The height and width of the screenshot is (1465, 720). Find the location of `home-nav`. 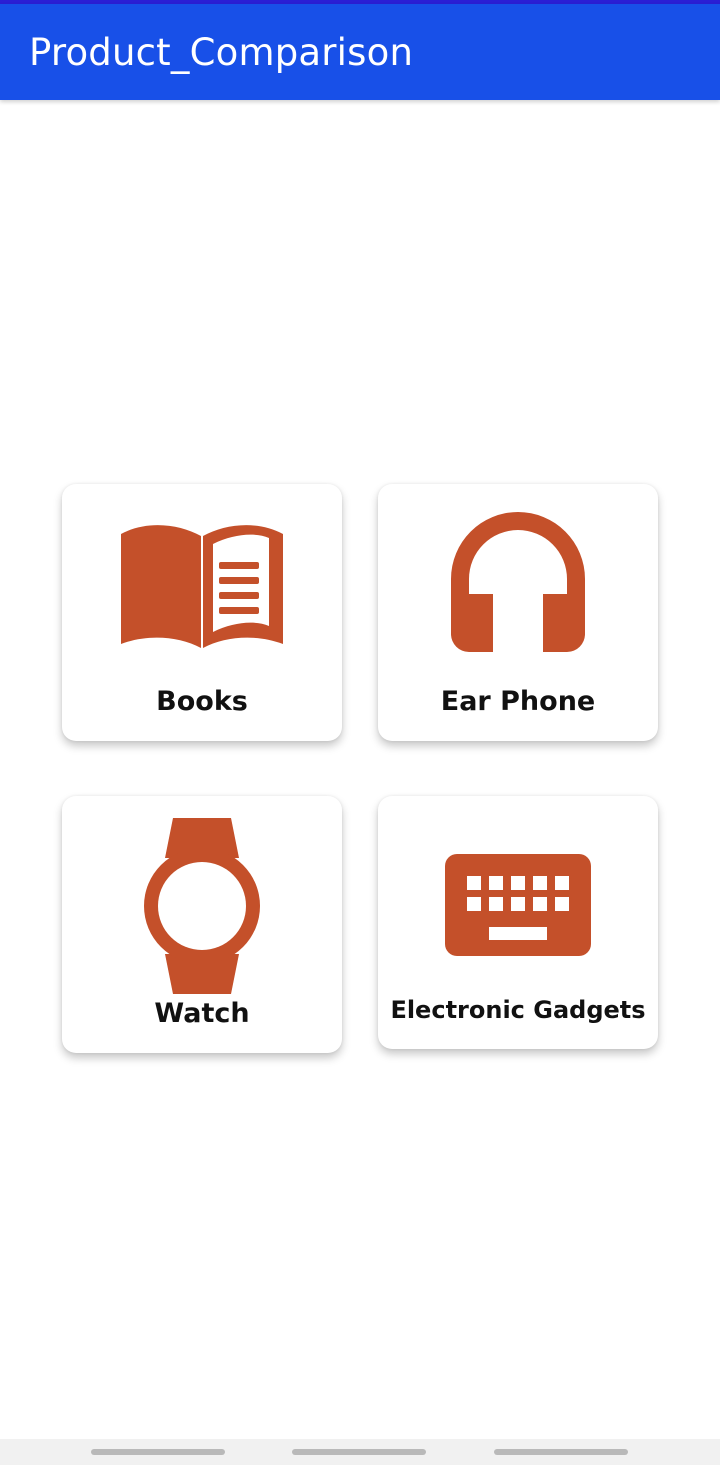

home-nav is located at coordinates (359, 1452).